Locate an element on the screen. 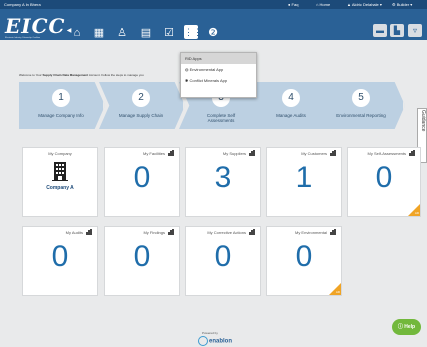  tile-title: My Findings is located at coordinates (154, 232).